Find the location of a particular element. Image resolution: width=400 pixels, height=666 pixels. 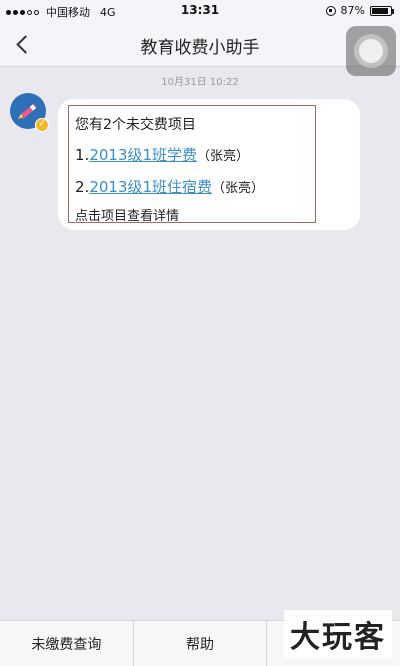

fee-item: 2.2013级1班住宿费（张亮） is located at coordinates (170, 187).